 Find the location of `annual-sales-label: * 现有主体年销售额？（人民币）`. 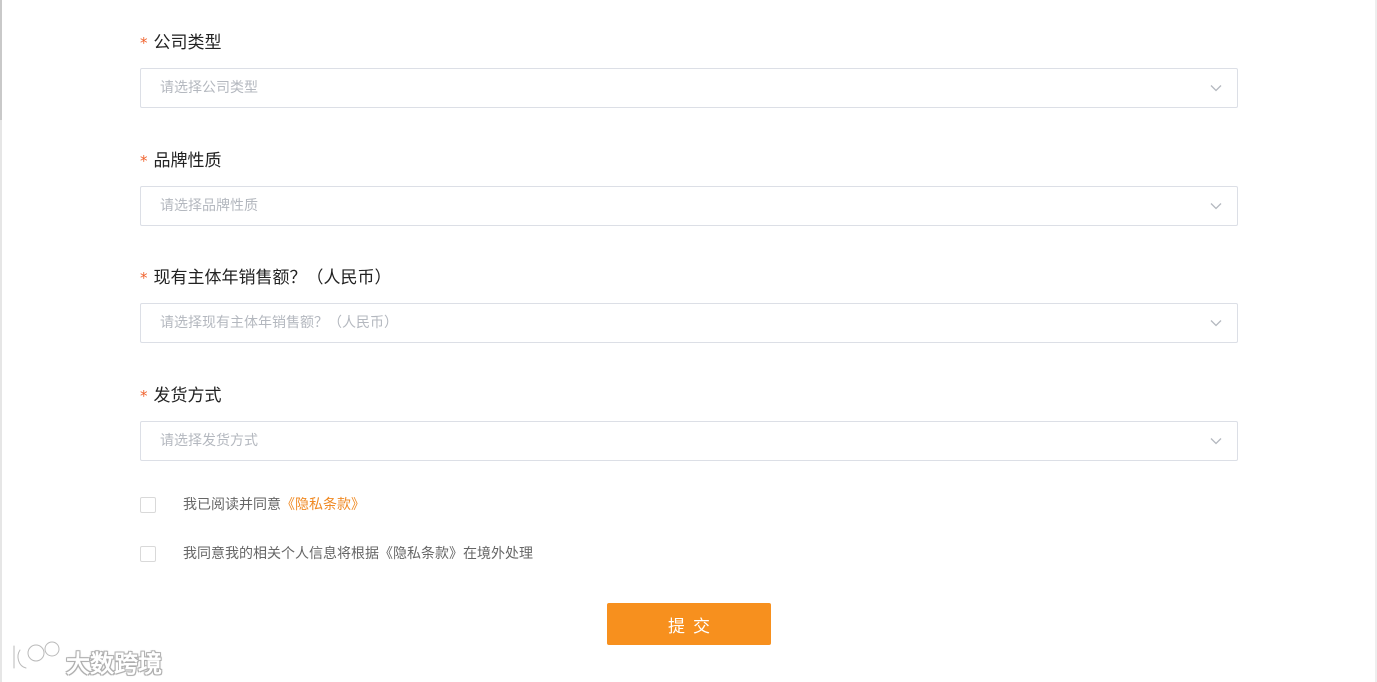

annual-sales-label: * 现有主体年销售额？（人民币） is located at coordinates (266, 278).